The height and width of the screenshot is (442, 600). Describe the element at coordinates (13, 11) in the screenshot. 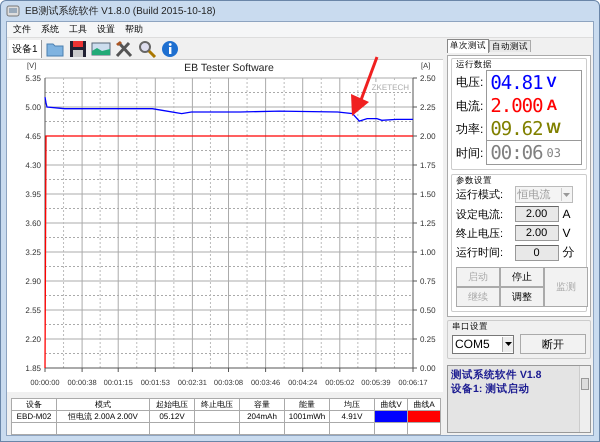

I see `app-icon` at that location.